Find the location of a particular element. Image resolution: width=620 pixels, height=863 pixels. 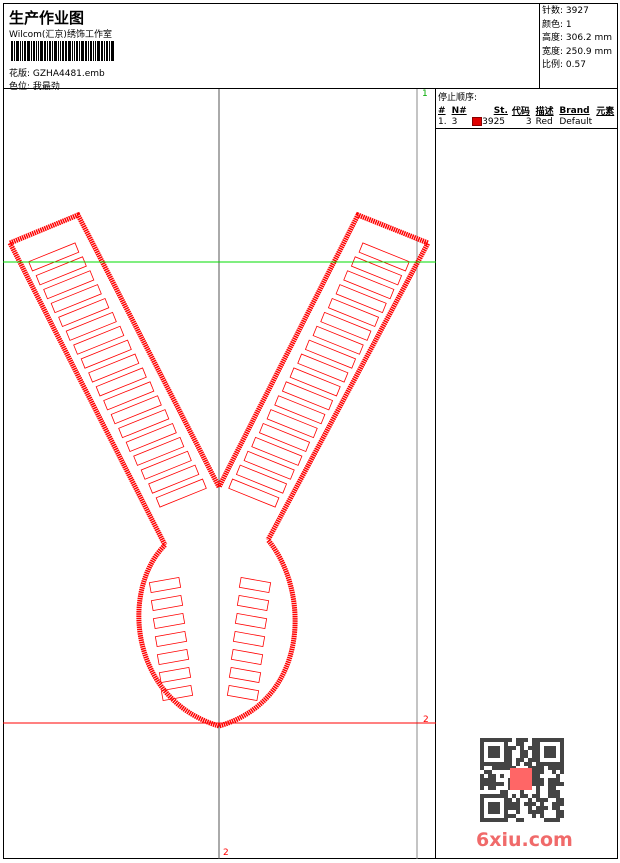

design-file: 花版: GZHA4481.emb is located at coordinates (57, 72).